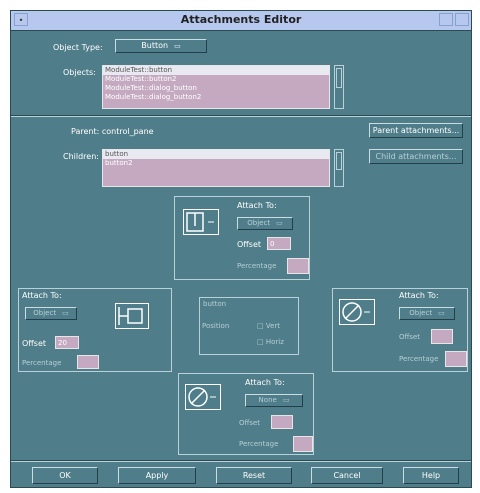 Image resolution: width=480 pixels, height=493 pixels. What do you see at coordinates (431, 475) in the screenshot?
I see `help-button: Help` at bounding box center [431, 475].